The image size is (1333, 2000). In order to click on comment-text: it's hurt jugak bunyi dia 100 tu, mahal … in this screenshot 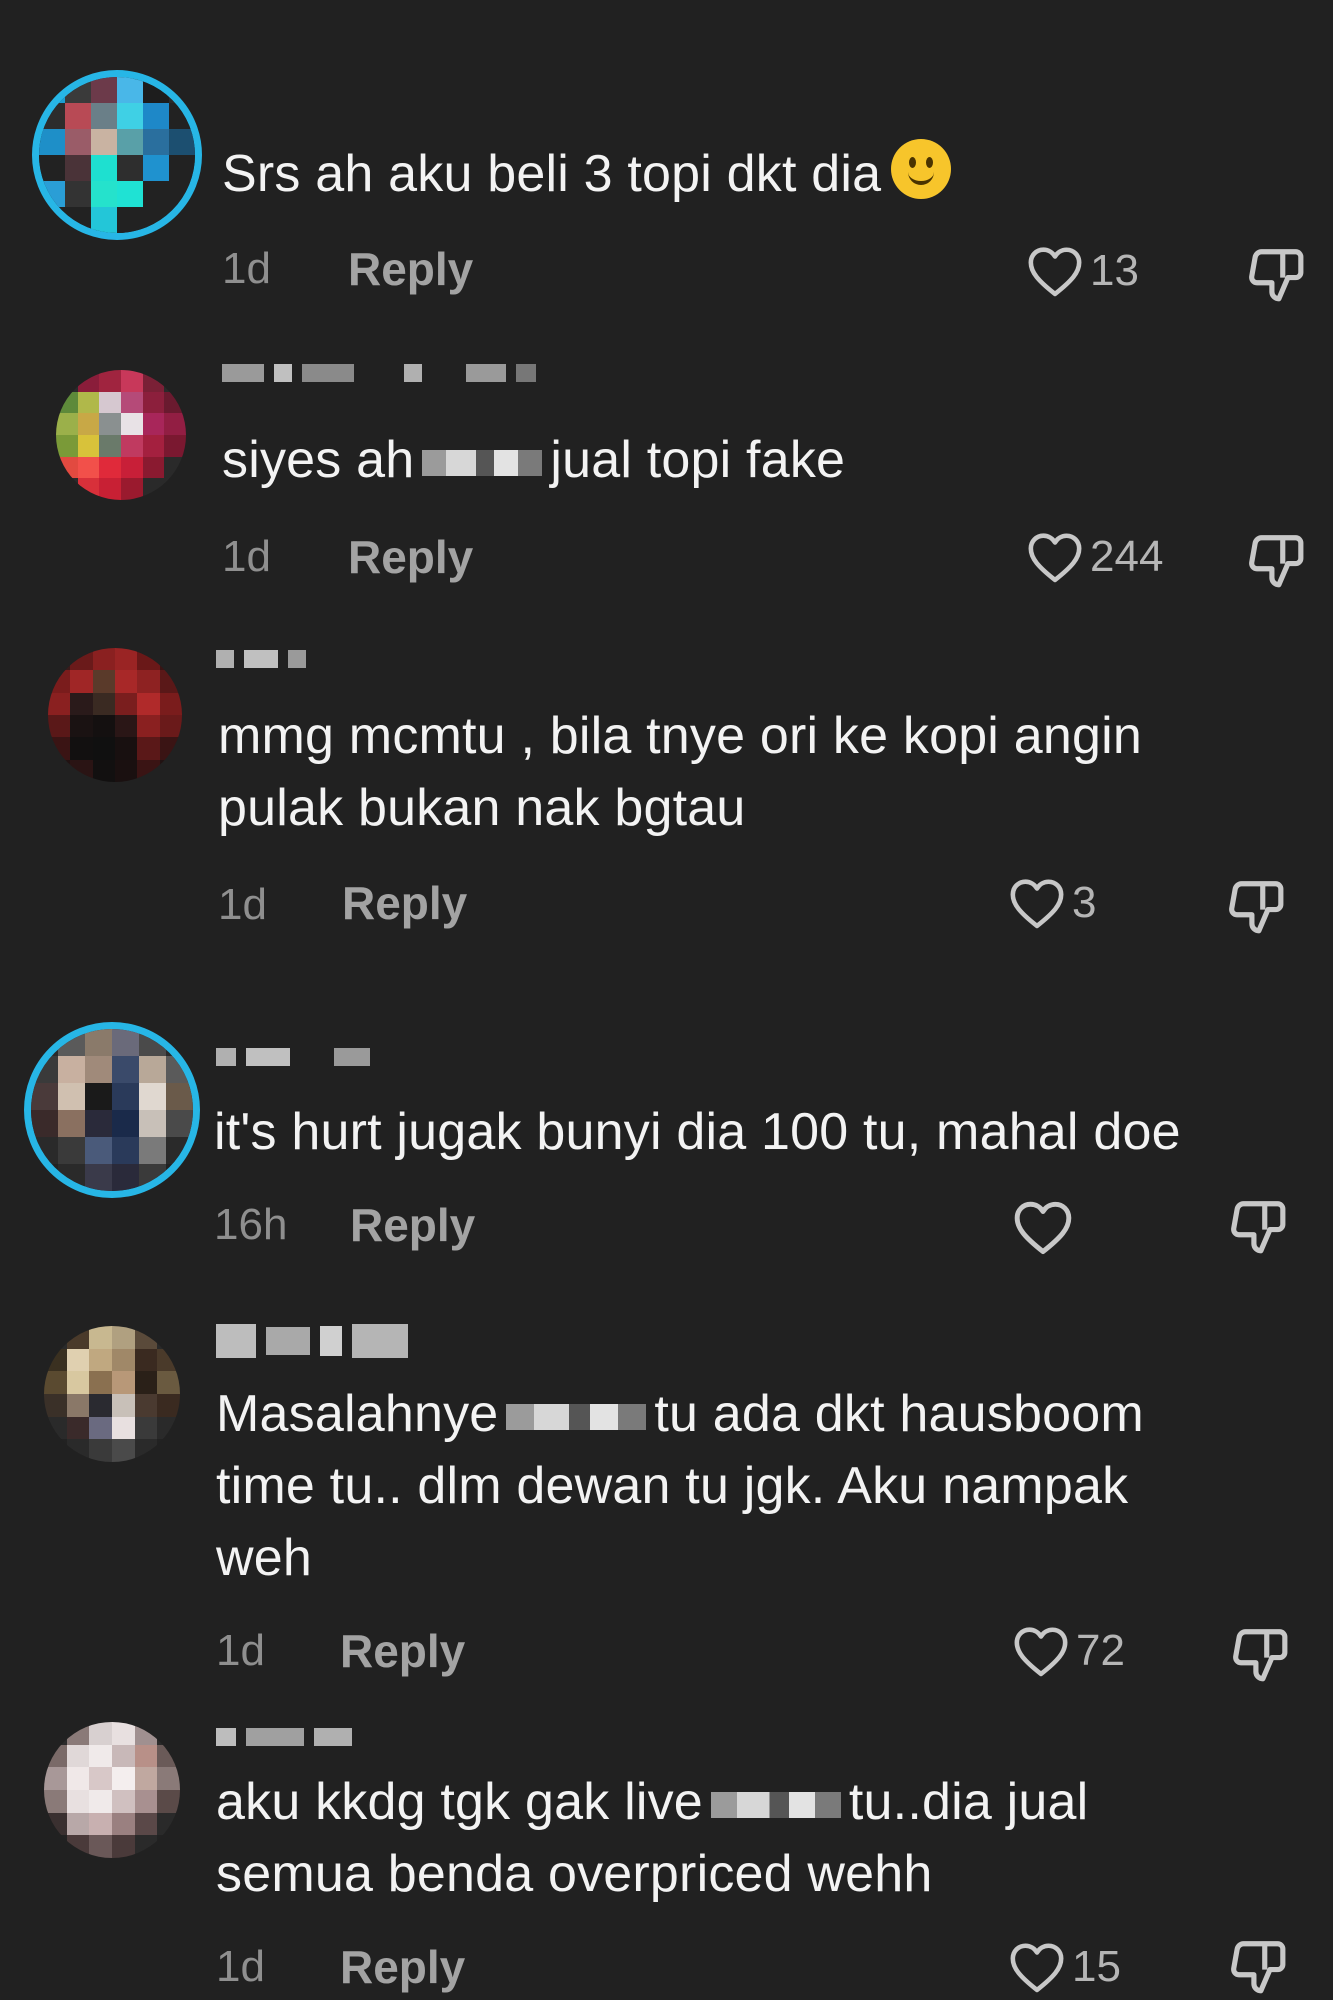, I will do `click(697, 1132)`.